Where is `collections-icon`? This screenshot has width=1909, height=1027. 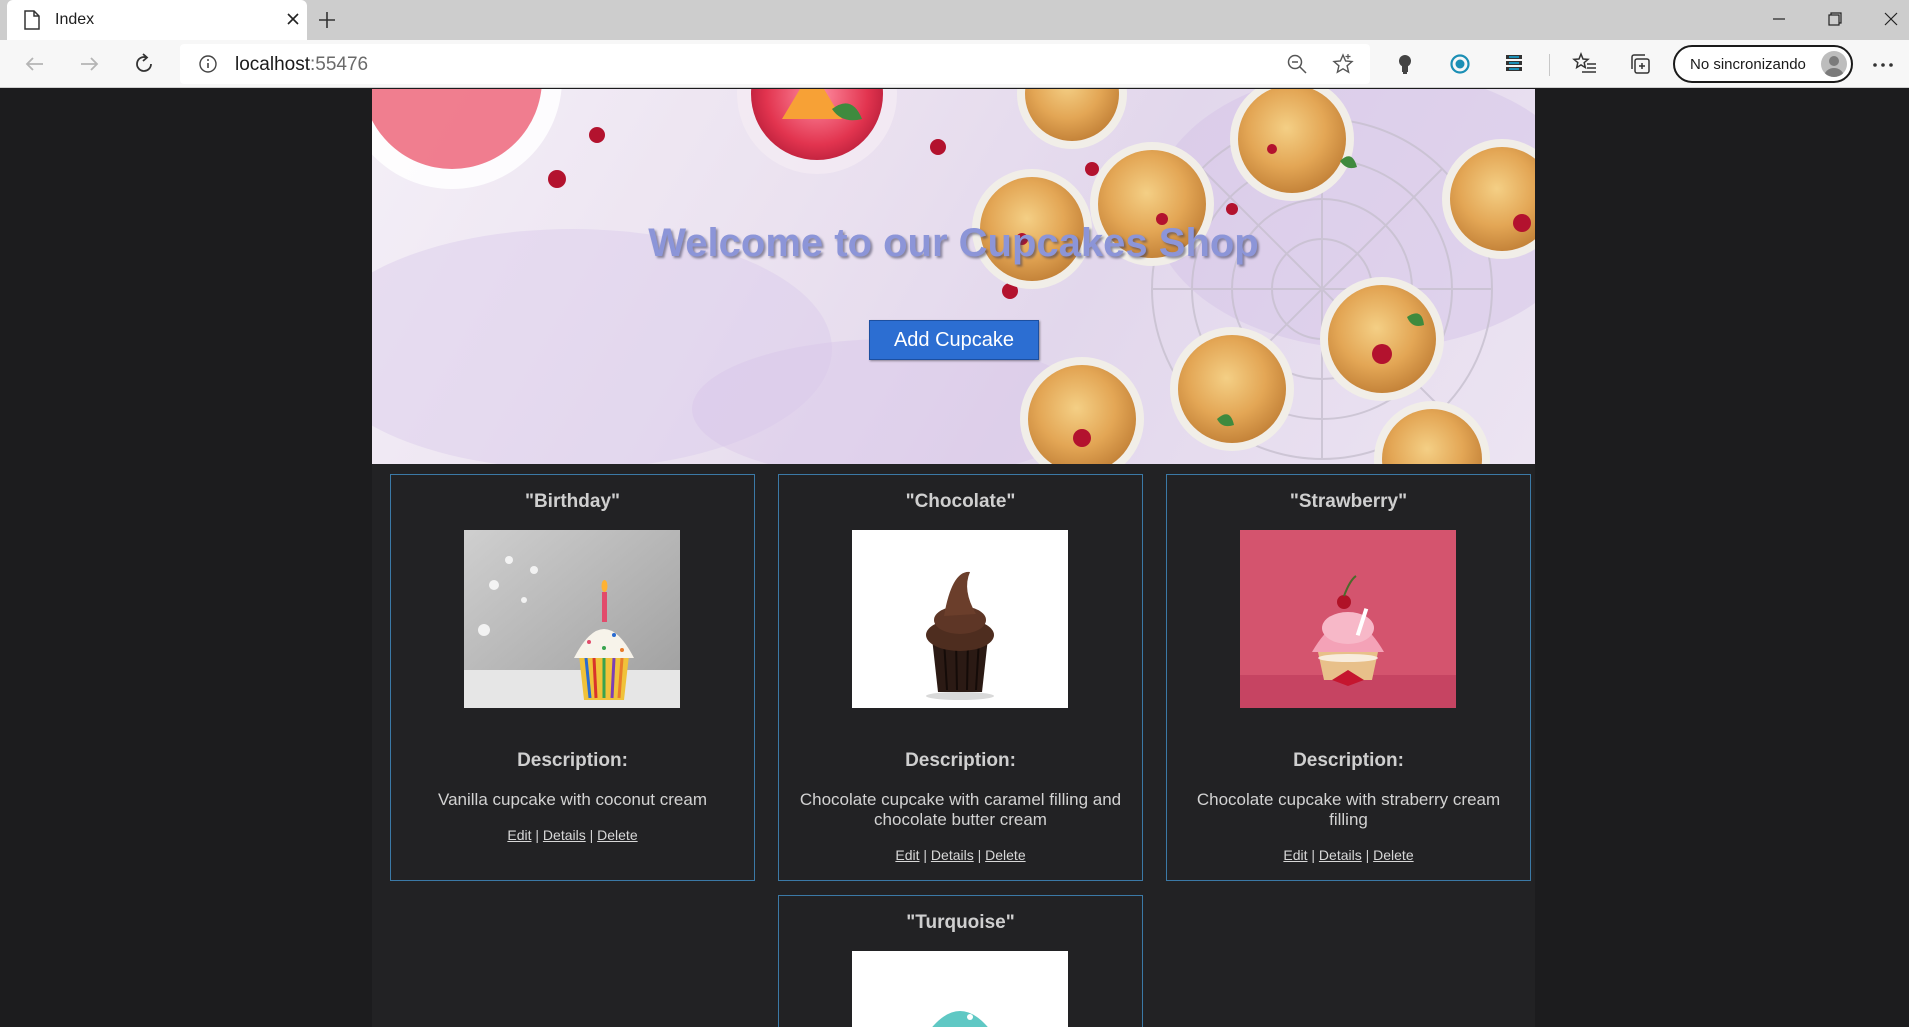
collections-icon is located at coordinates (1640, 64).